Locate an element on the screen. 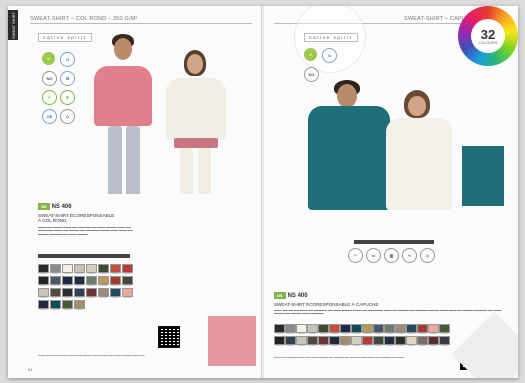 The width and height of the screenshot is (525, 383). oeko-icon: OE is located at coordinates (49, 116).